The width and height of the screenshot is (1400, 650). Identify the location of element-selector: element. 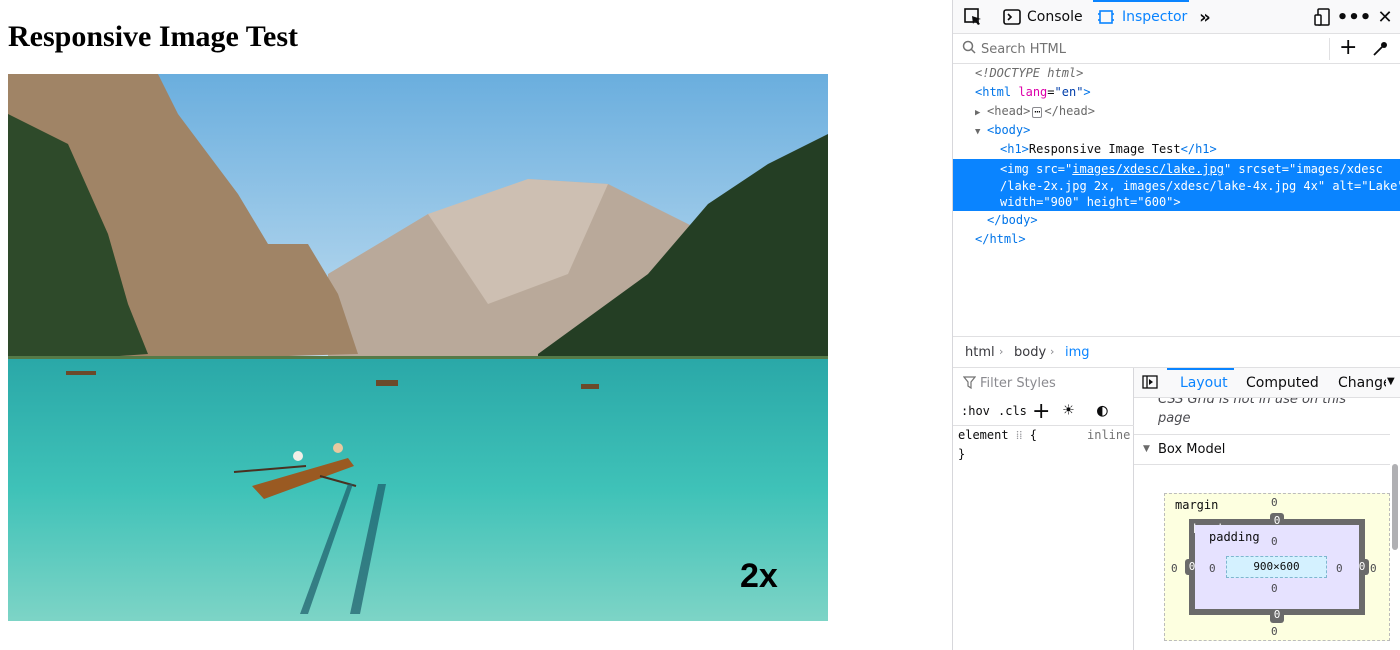
(983, 435).